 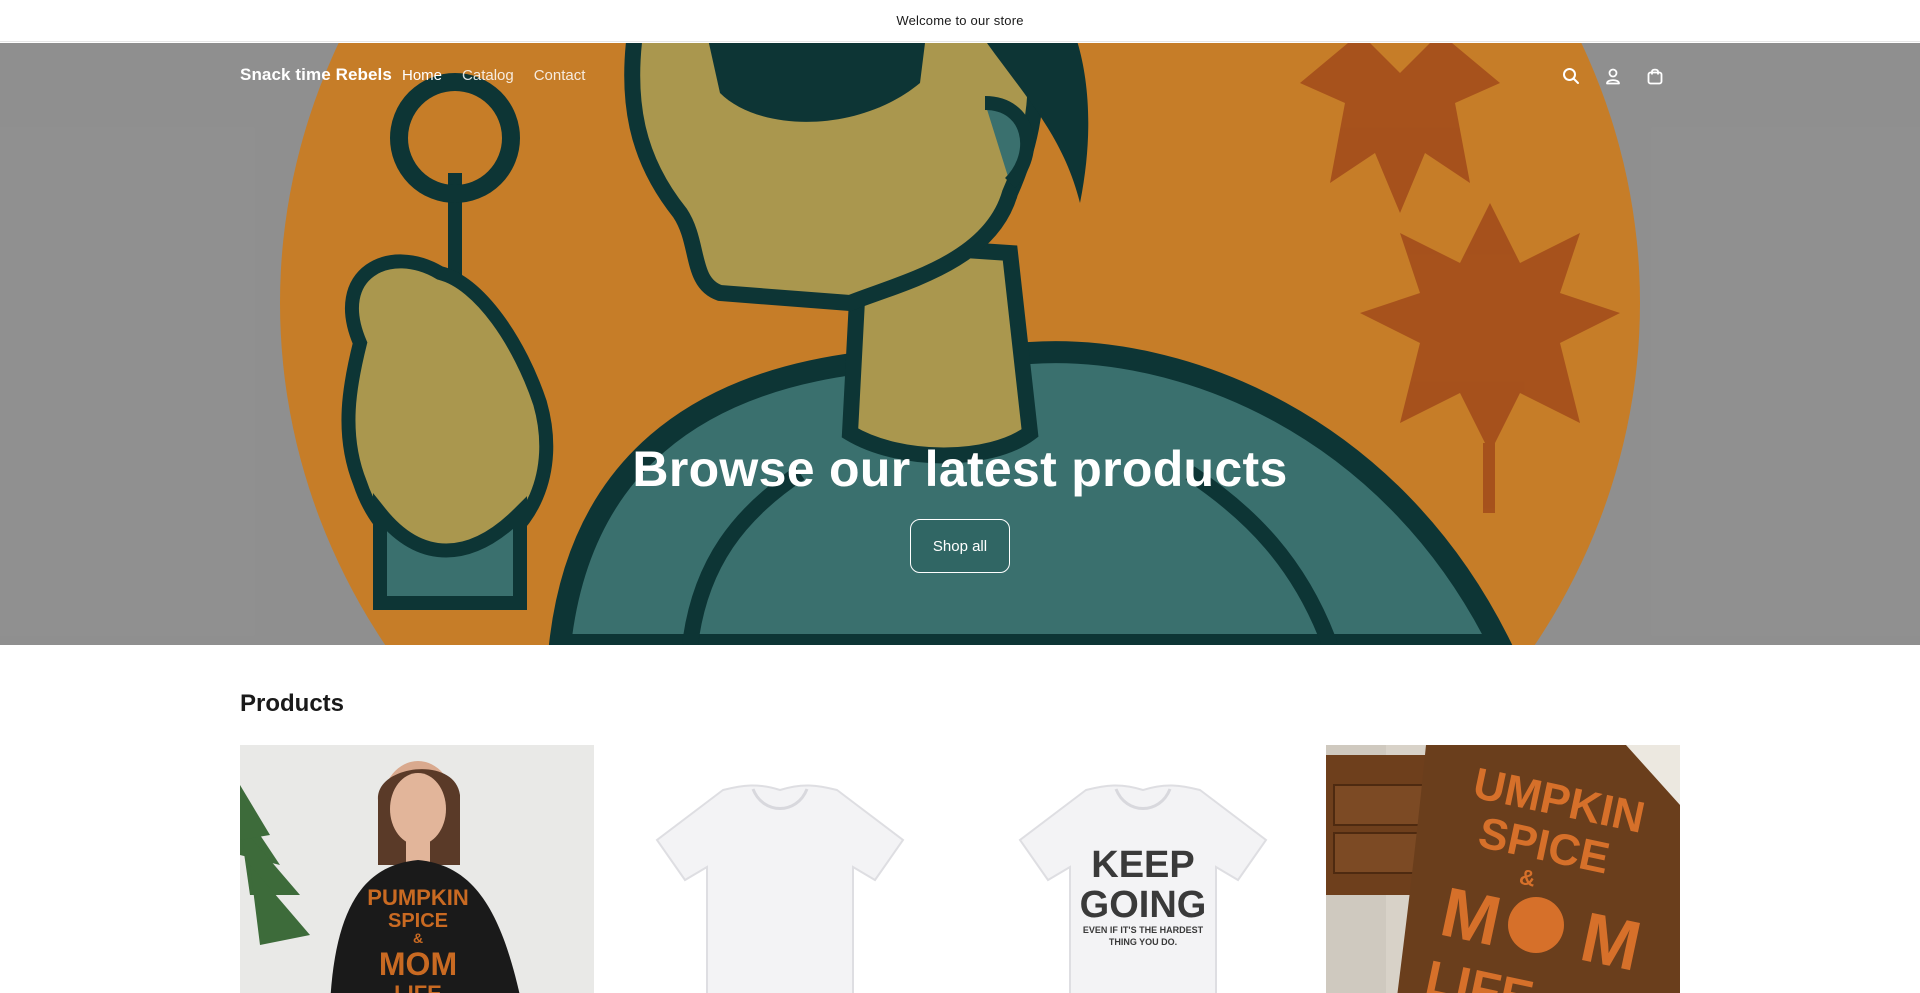 I want to click on product-image-blanket: UMPKIN SPICE & M M LIFE, so click(x=1503, y=869).